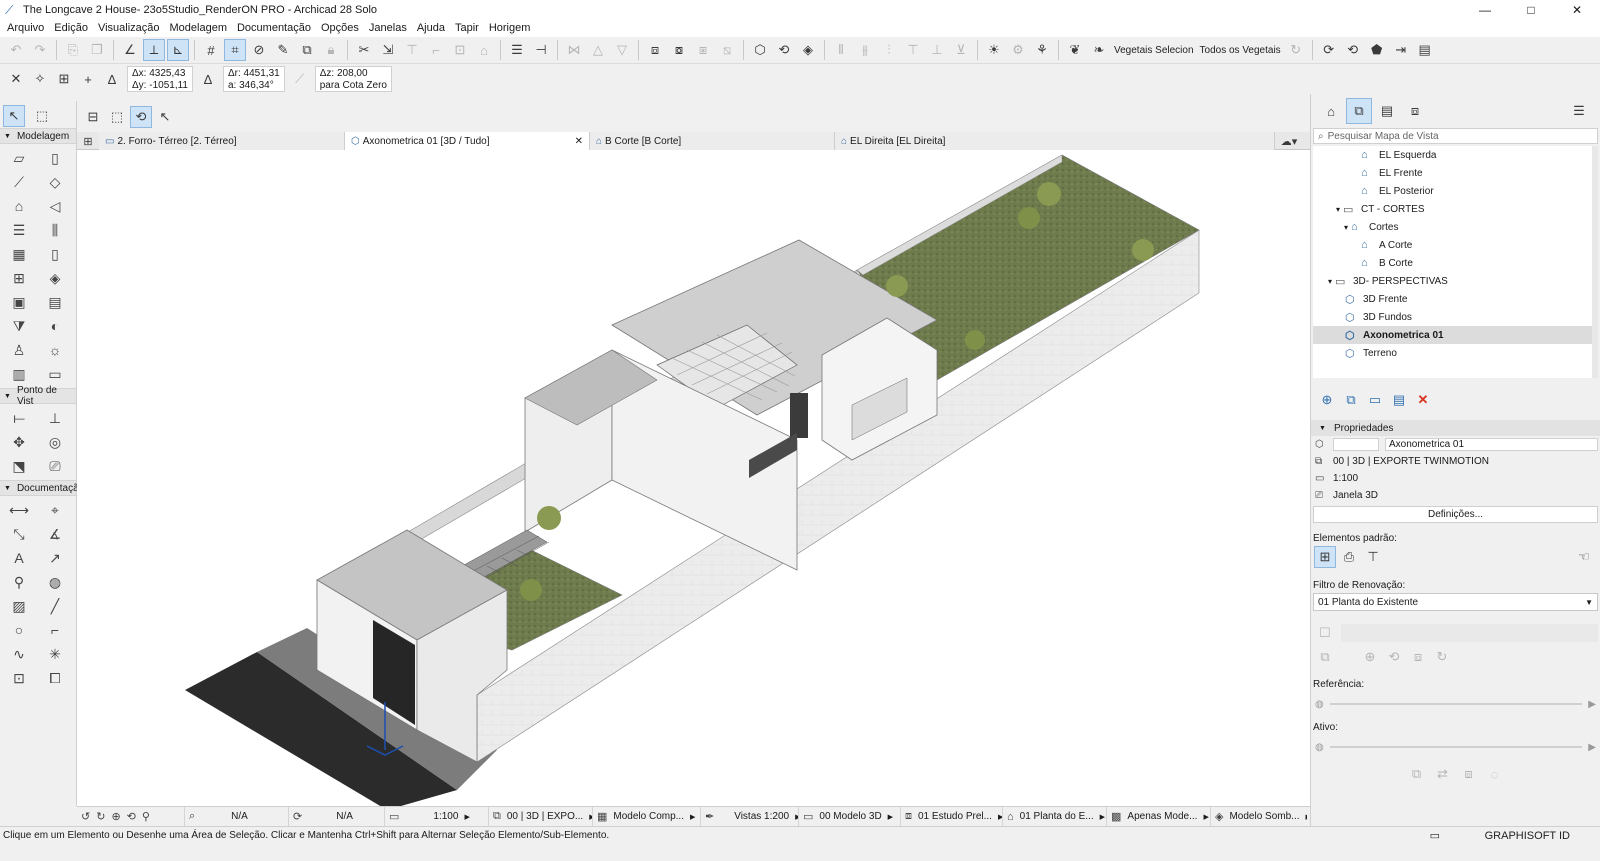 The width and height of the screenshot is (1600, 861). Describe the element at coordinates (55, 206) in the screenshot. I see `shell-tool-icon: ◁` at that location.